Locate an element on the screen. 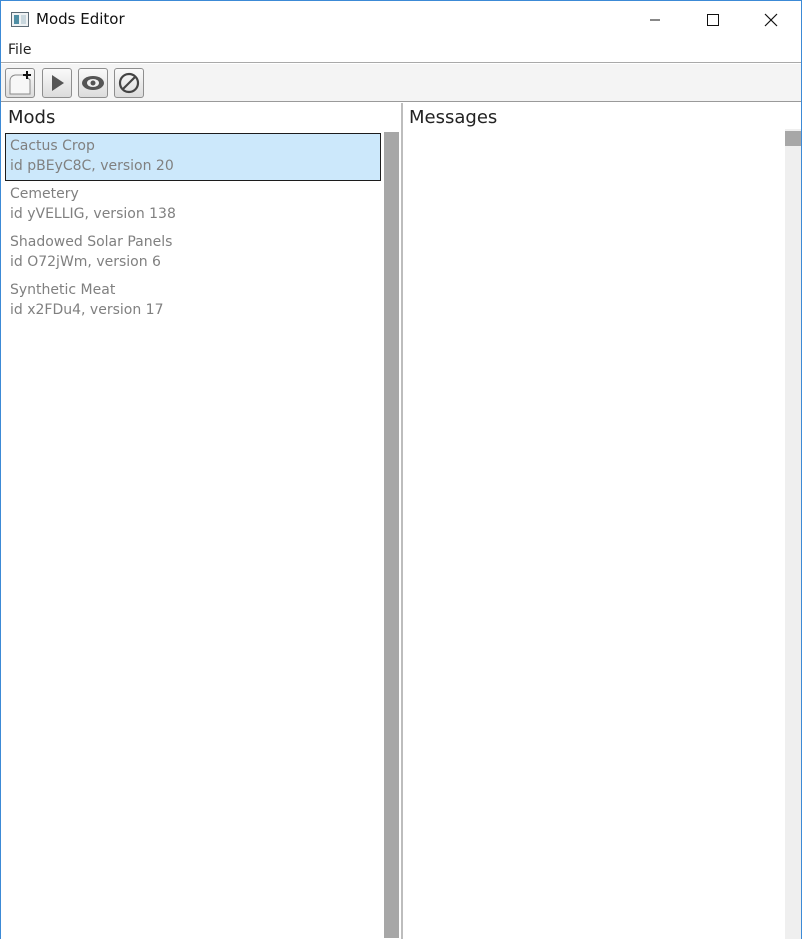  list-item: Cactus Crop id pBEyC8C, version 20 is located at coordinates (193, 157).